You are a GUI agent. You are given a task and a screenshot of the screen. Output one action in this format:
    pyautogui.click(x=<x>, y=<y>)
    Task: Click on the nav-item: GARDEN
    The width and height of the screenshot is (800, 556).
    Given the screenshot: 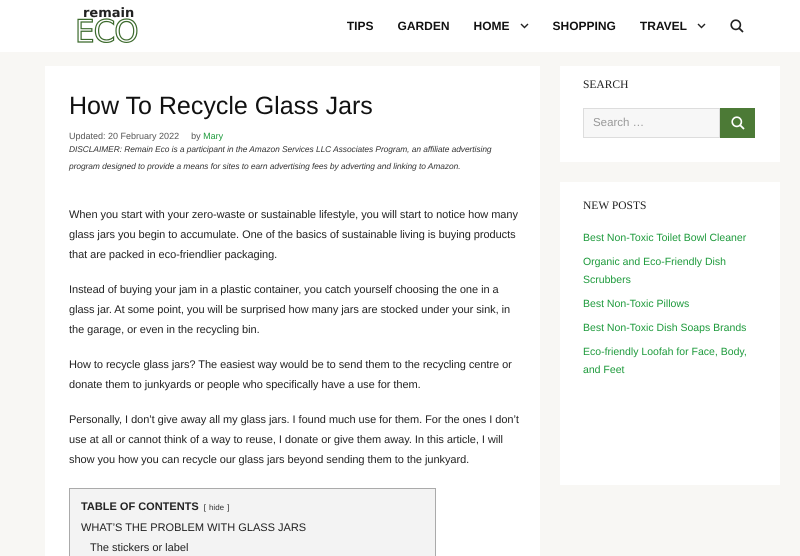 What is the action you would take?
    pyautogui.click(x=424, y=26)
    